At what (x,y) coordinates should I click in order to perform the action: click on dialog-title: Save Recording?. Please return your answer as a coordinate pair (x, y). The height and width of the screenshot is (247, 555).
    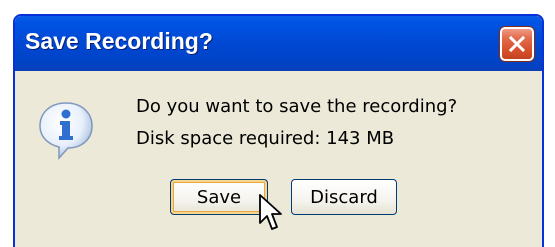
    Looking at the image, I should click on (119, 41).